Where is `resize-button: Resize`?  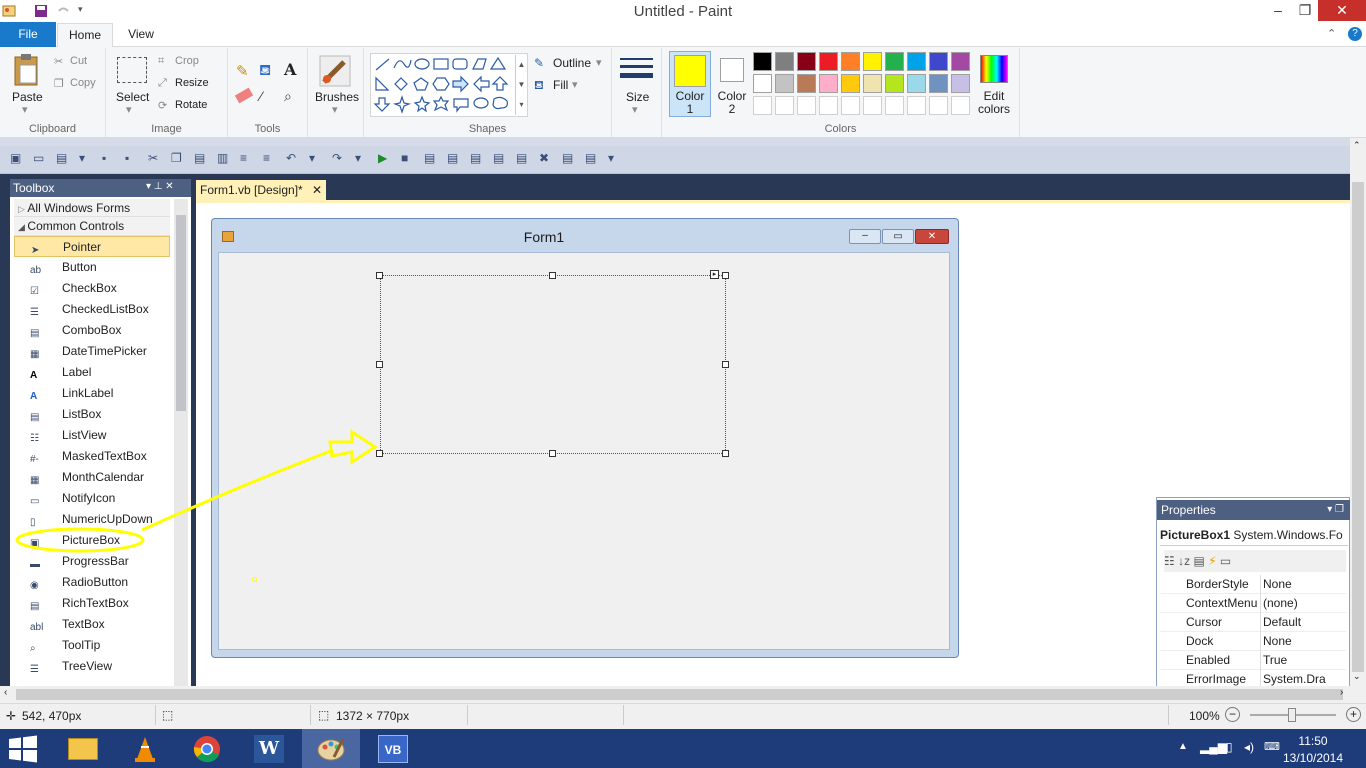
resize-button: Resize is located at coordinates (192, 83).